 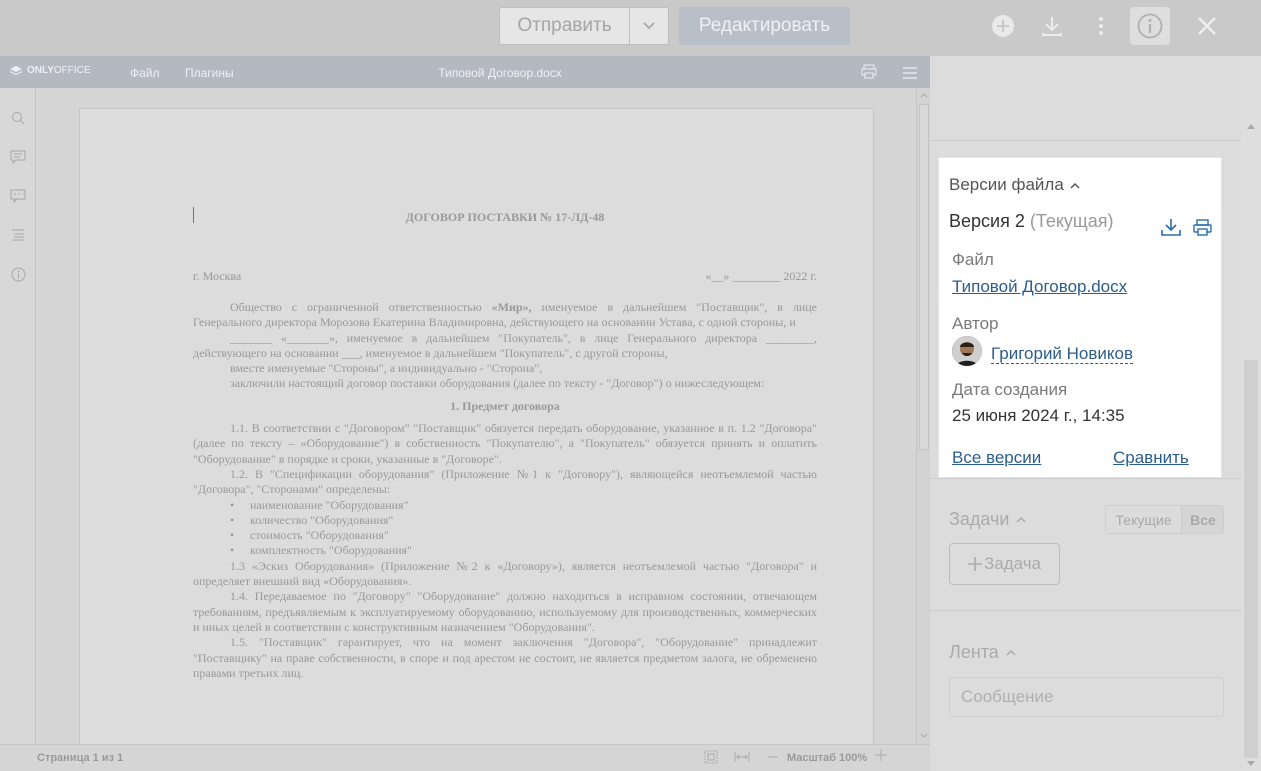 I want to click on more-vertical-icon, so click(x=1101, y=26).